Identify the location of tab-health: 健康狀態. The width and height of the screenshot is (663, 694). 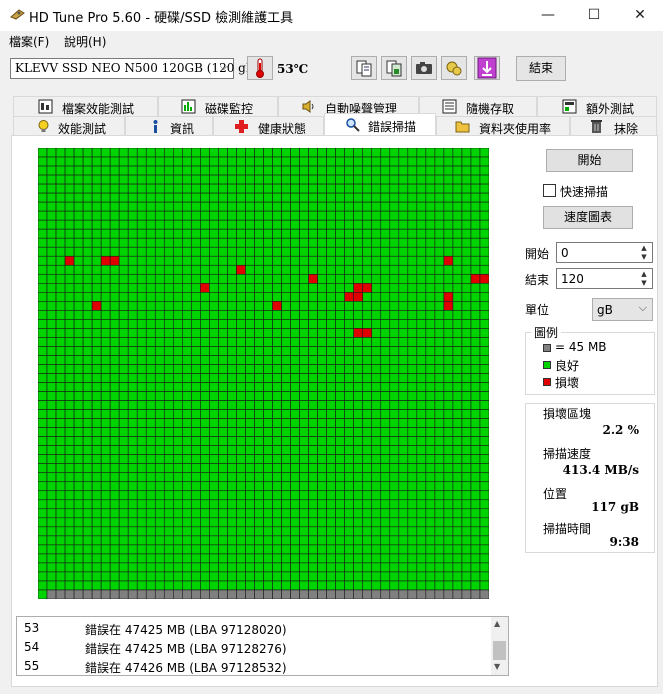
(268, 126).